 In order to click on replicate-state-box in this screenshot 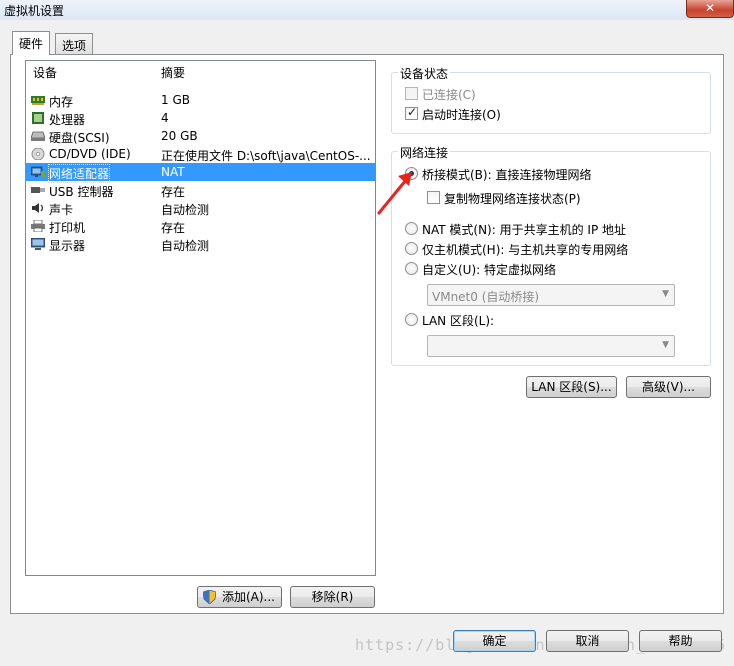, I will do `click(433, 197)`.